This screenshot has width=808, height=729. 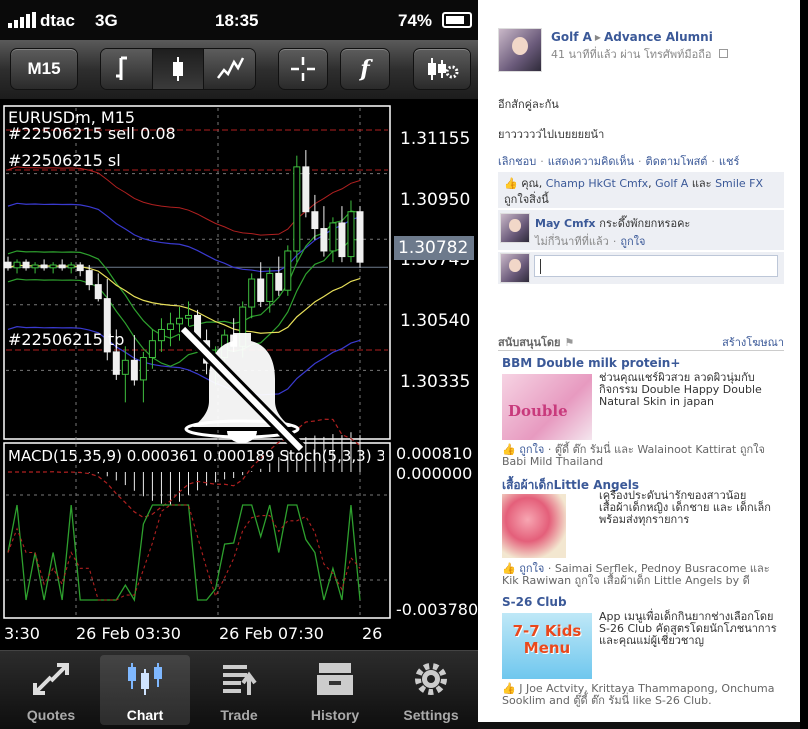 I want to click on bar-chart-icon, so click(x=230, y=68).